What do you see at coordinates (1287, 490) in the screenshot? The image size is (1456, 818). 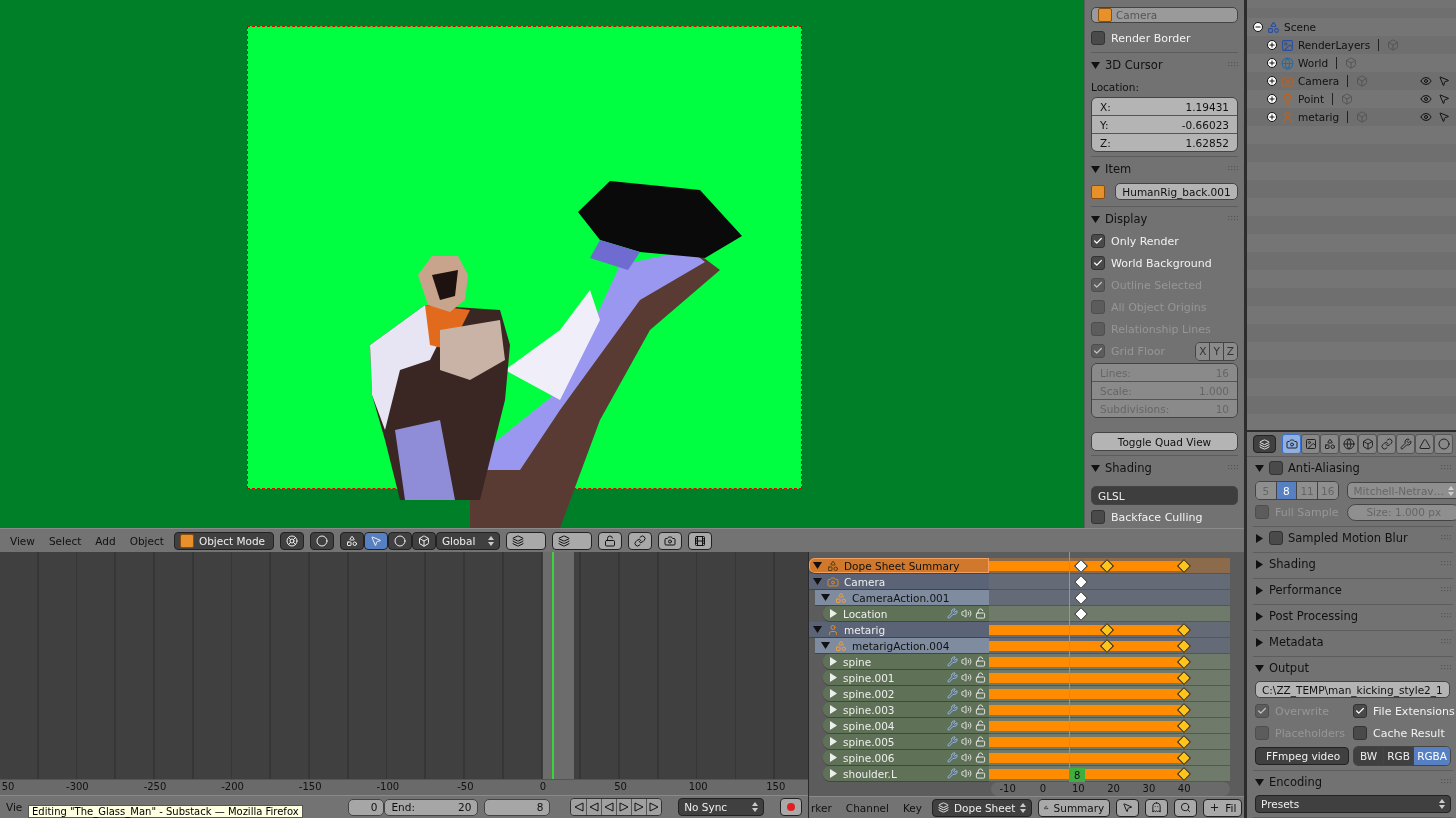 I see `sample-option: 8` at bounding box center [1287, 490].